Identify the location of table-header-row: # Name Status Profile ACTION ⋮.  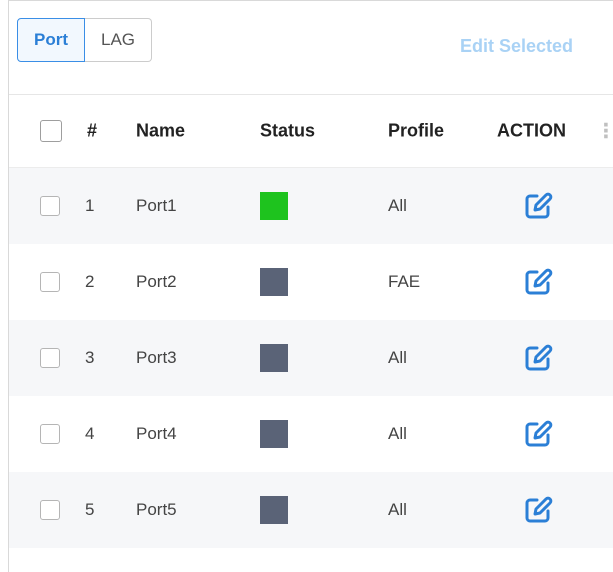
(311, 131).